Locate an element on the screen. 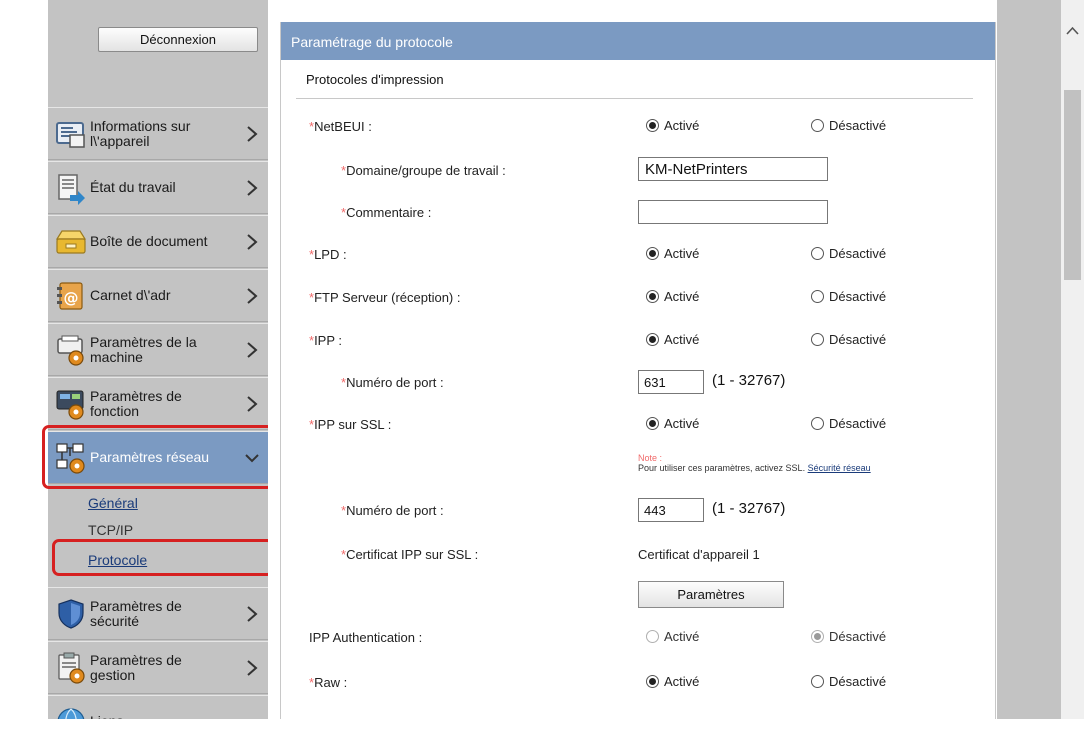 The height and width of the screenshot is (729, 1084). machine-settings-icon is located at coordinates (70, 350).